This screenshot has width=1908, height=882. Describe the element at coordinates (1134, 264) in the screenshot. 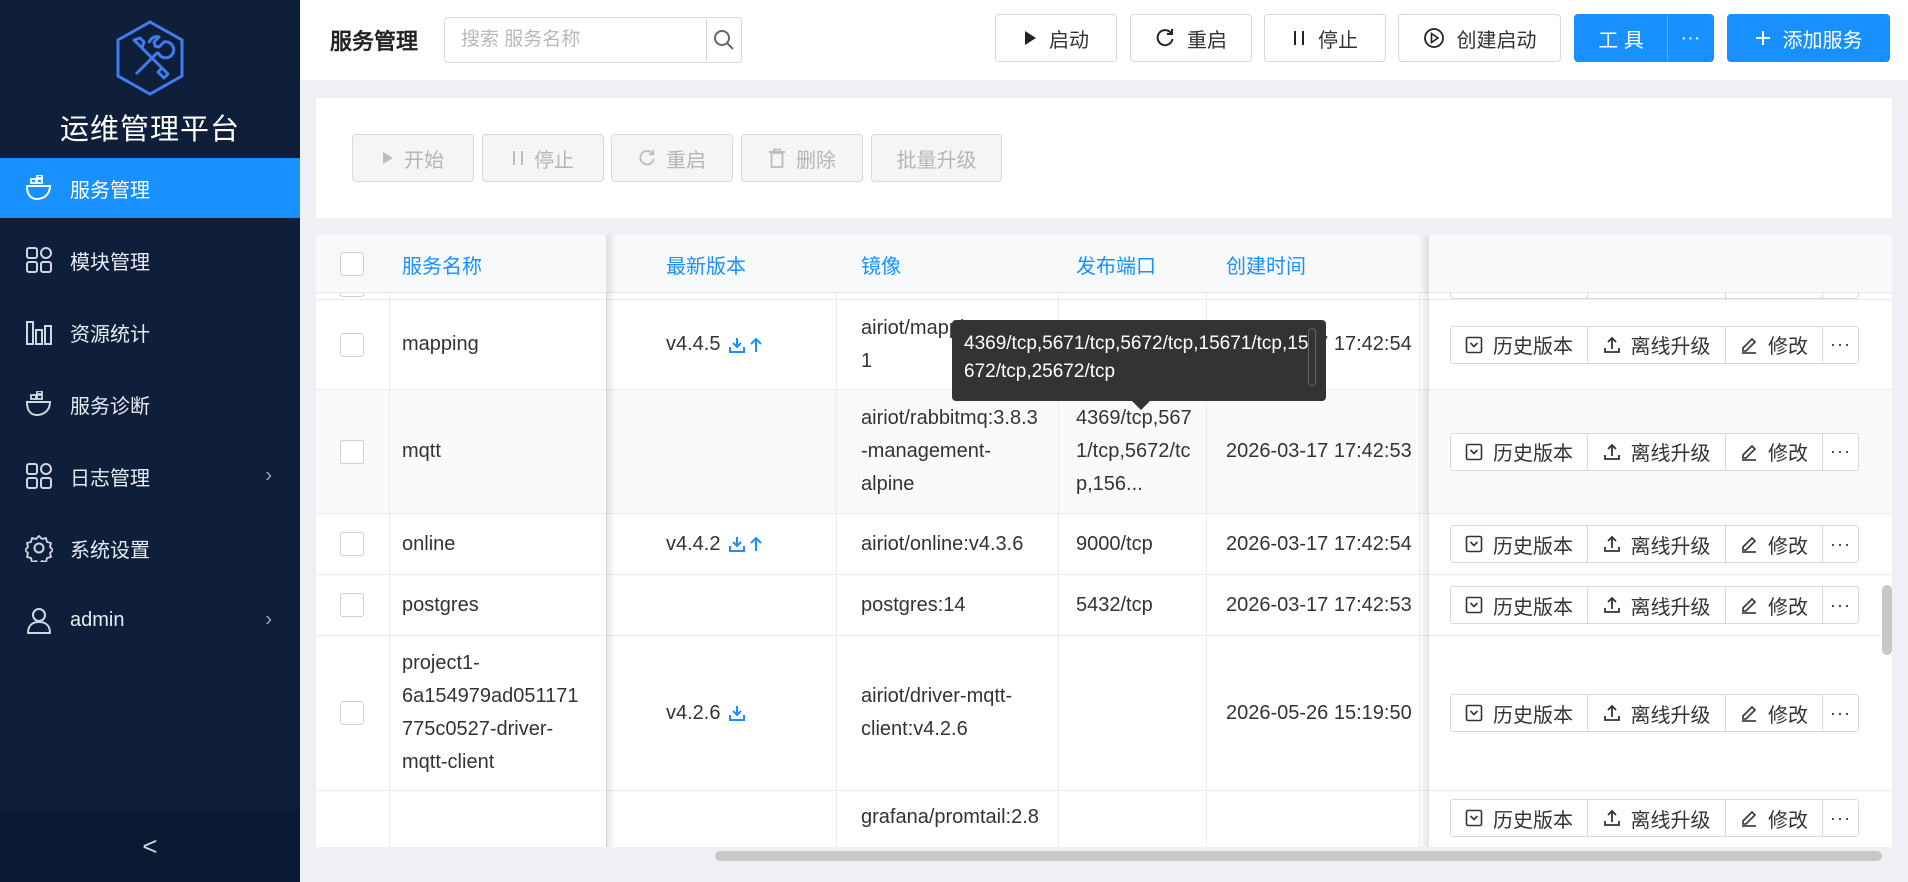

I see `col-ports: 发布端口` at that location.